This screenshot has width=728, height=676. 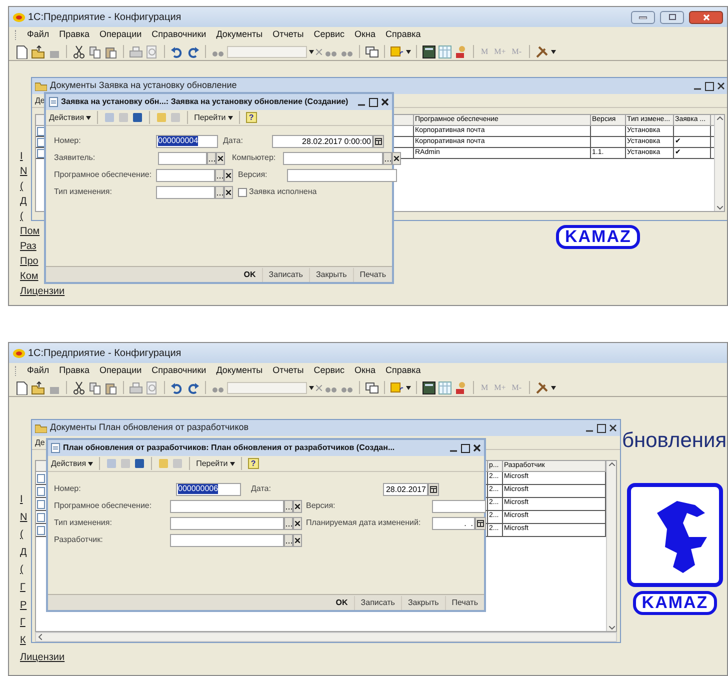 What do you see at coordinates (541, 387) in the screenshot?
I see `tools-icon` at bounding box center [541, 387].